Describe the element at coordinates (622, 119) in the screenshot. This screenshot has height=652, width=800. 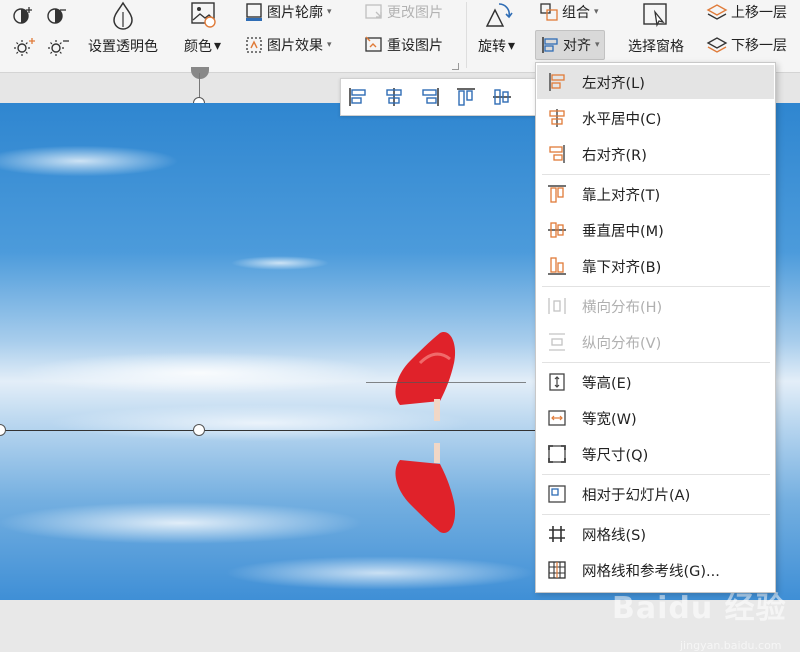
I see `menu-item-label: 水平居中(C)` at that location.